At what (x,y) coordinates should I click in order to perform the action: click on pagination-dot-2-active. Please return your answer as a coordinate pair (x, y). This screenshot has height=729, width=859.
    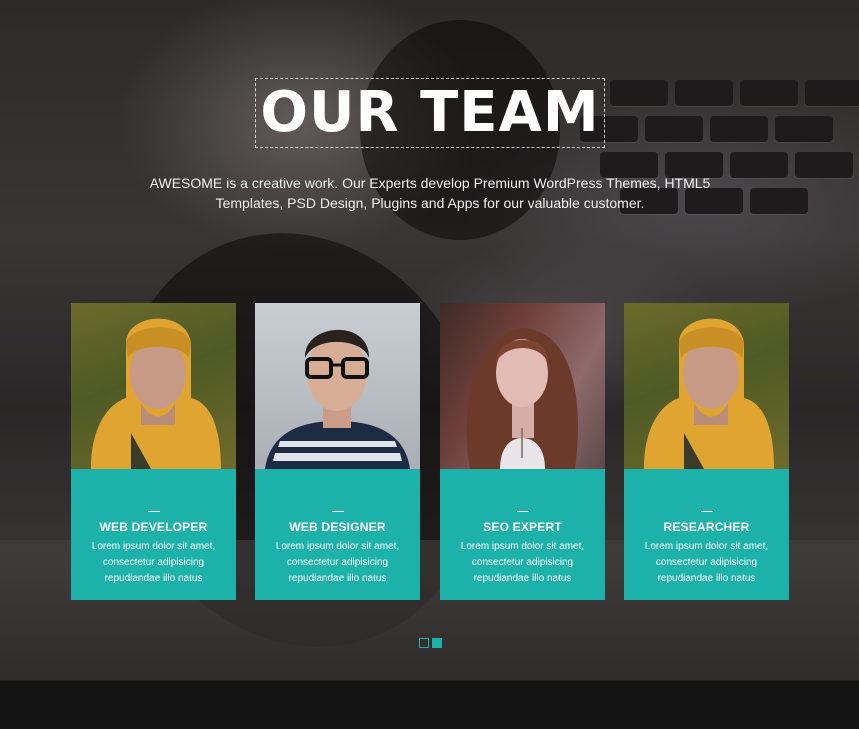
    Looking at the image, I should click on (437, 643).